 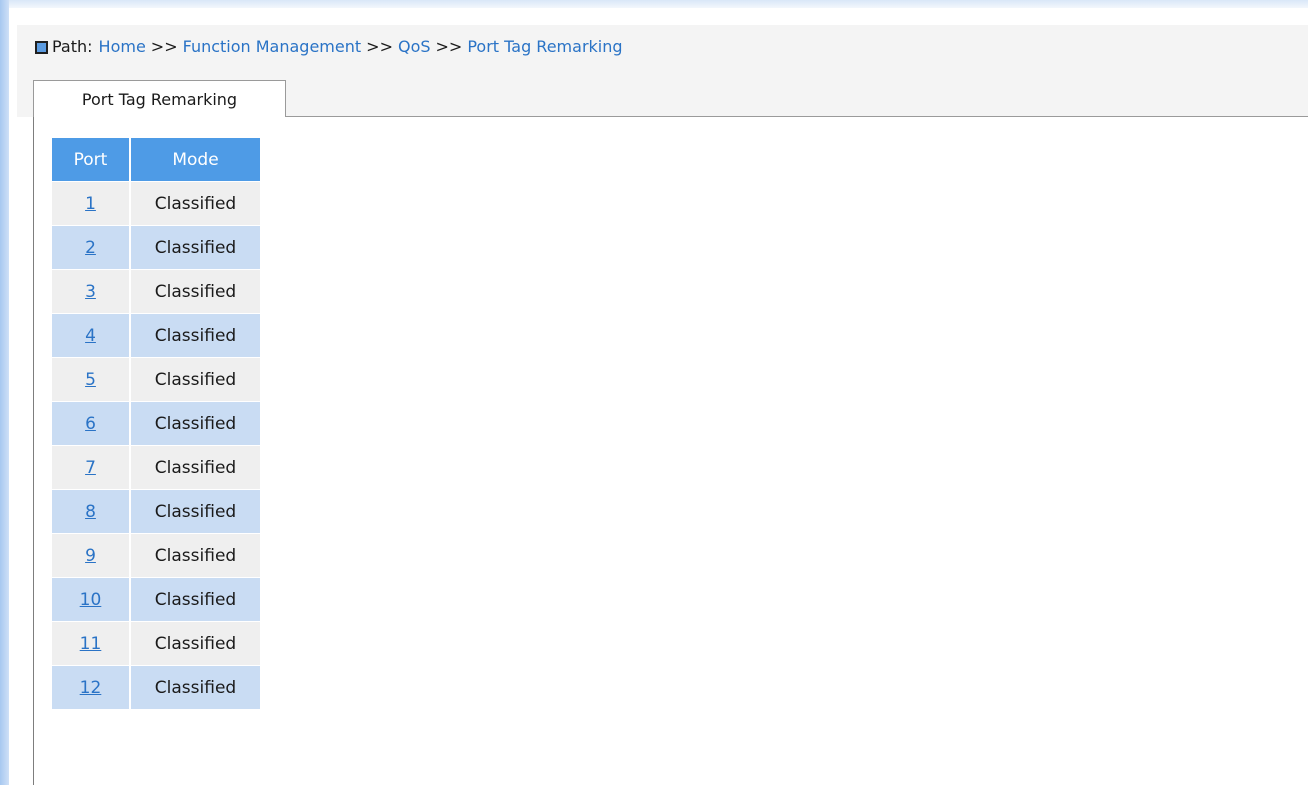 I want to click on port-link: 8, so click(x=90, y=512).